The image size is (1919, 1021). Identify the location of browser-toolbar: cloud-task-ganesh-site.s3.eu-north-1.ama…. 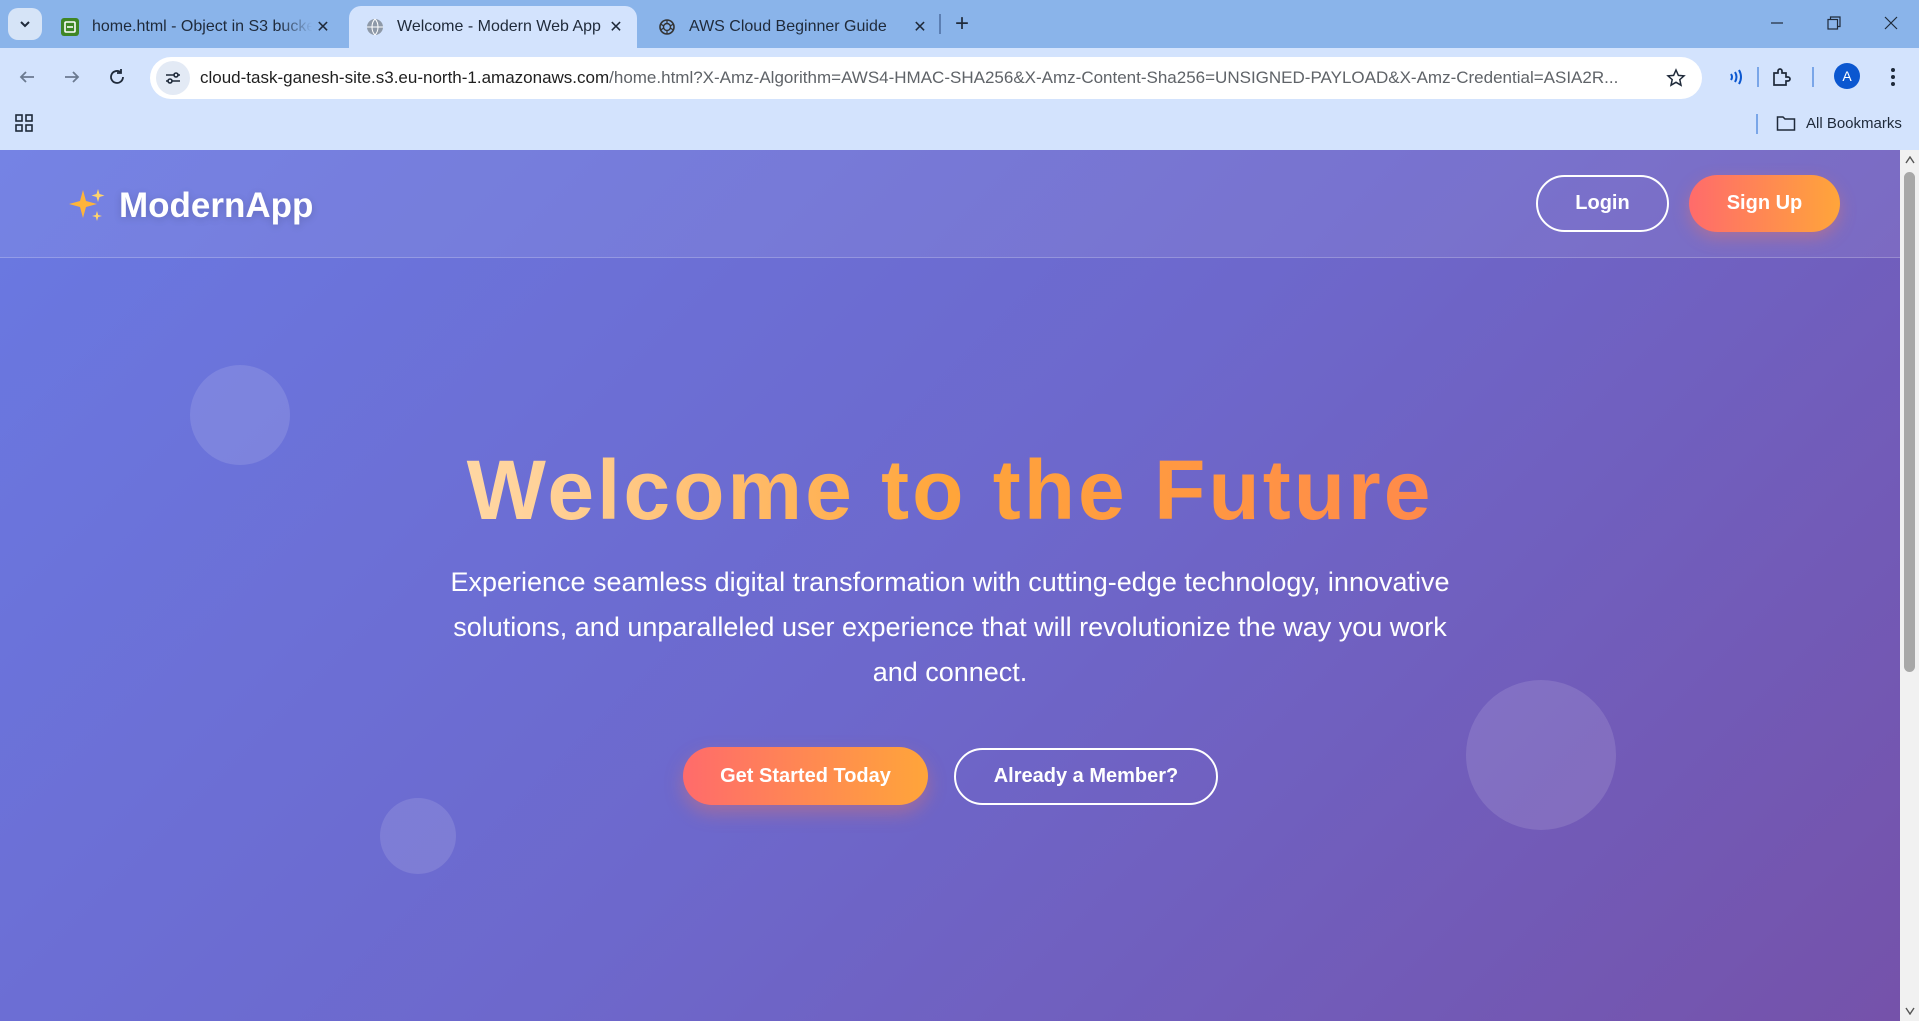
(959, 103).